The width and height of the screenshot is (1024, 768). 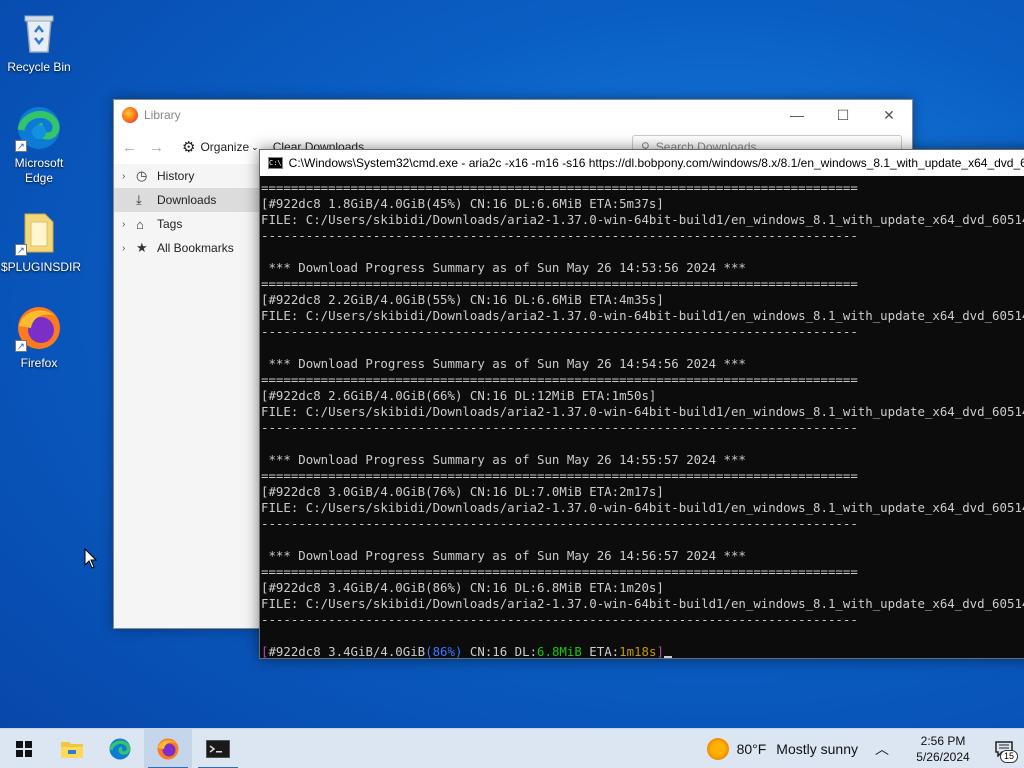 What do you see at coordinates (162, 115) in the screenshot?
I see `library-title: Library` at bounding box center [162, 115].